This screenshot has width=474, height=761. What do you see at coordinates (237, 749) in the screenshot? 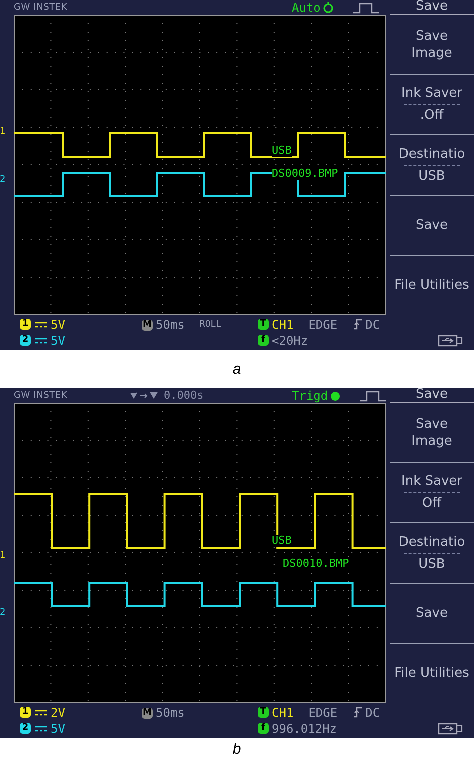
I see `figure-caption: b` at bounding box center [237, 749].